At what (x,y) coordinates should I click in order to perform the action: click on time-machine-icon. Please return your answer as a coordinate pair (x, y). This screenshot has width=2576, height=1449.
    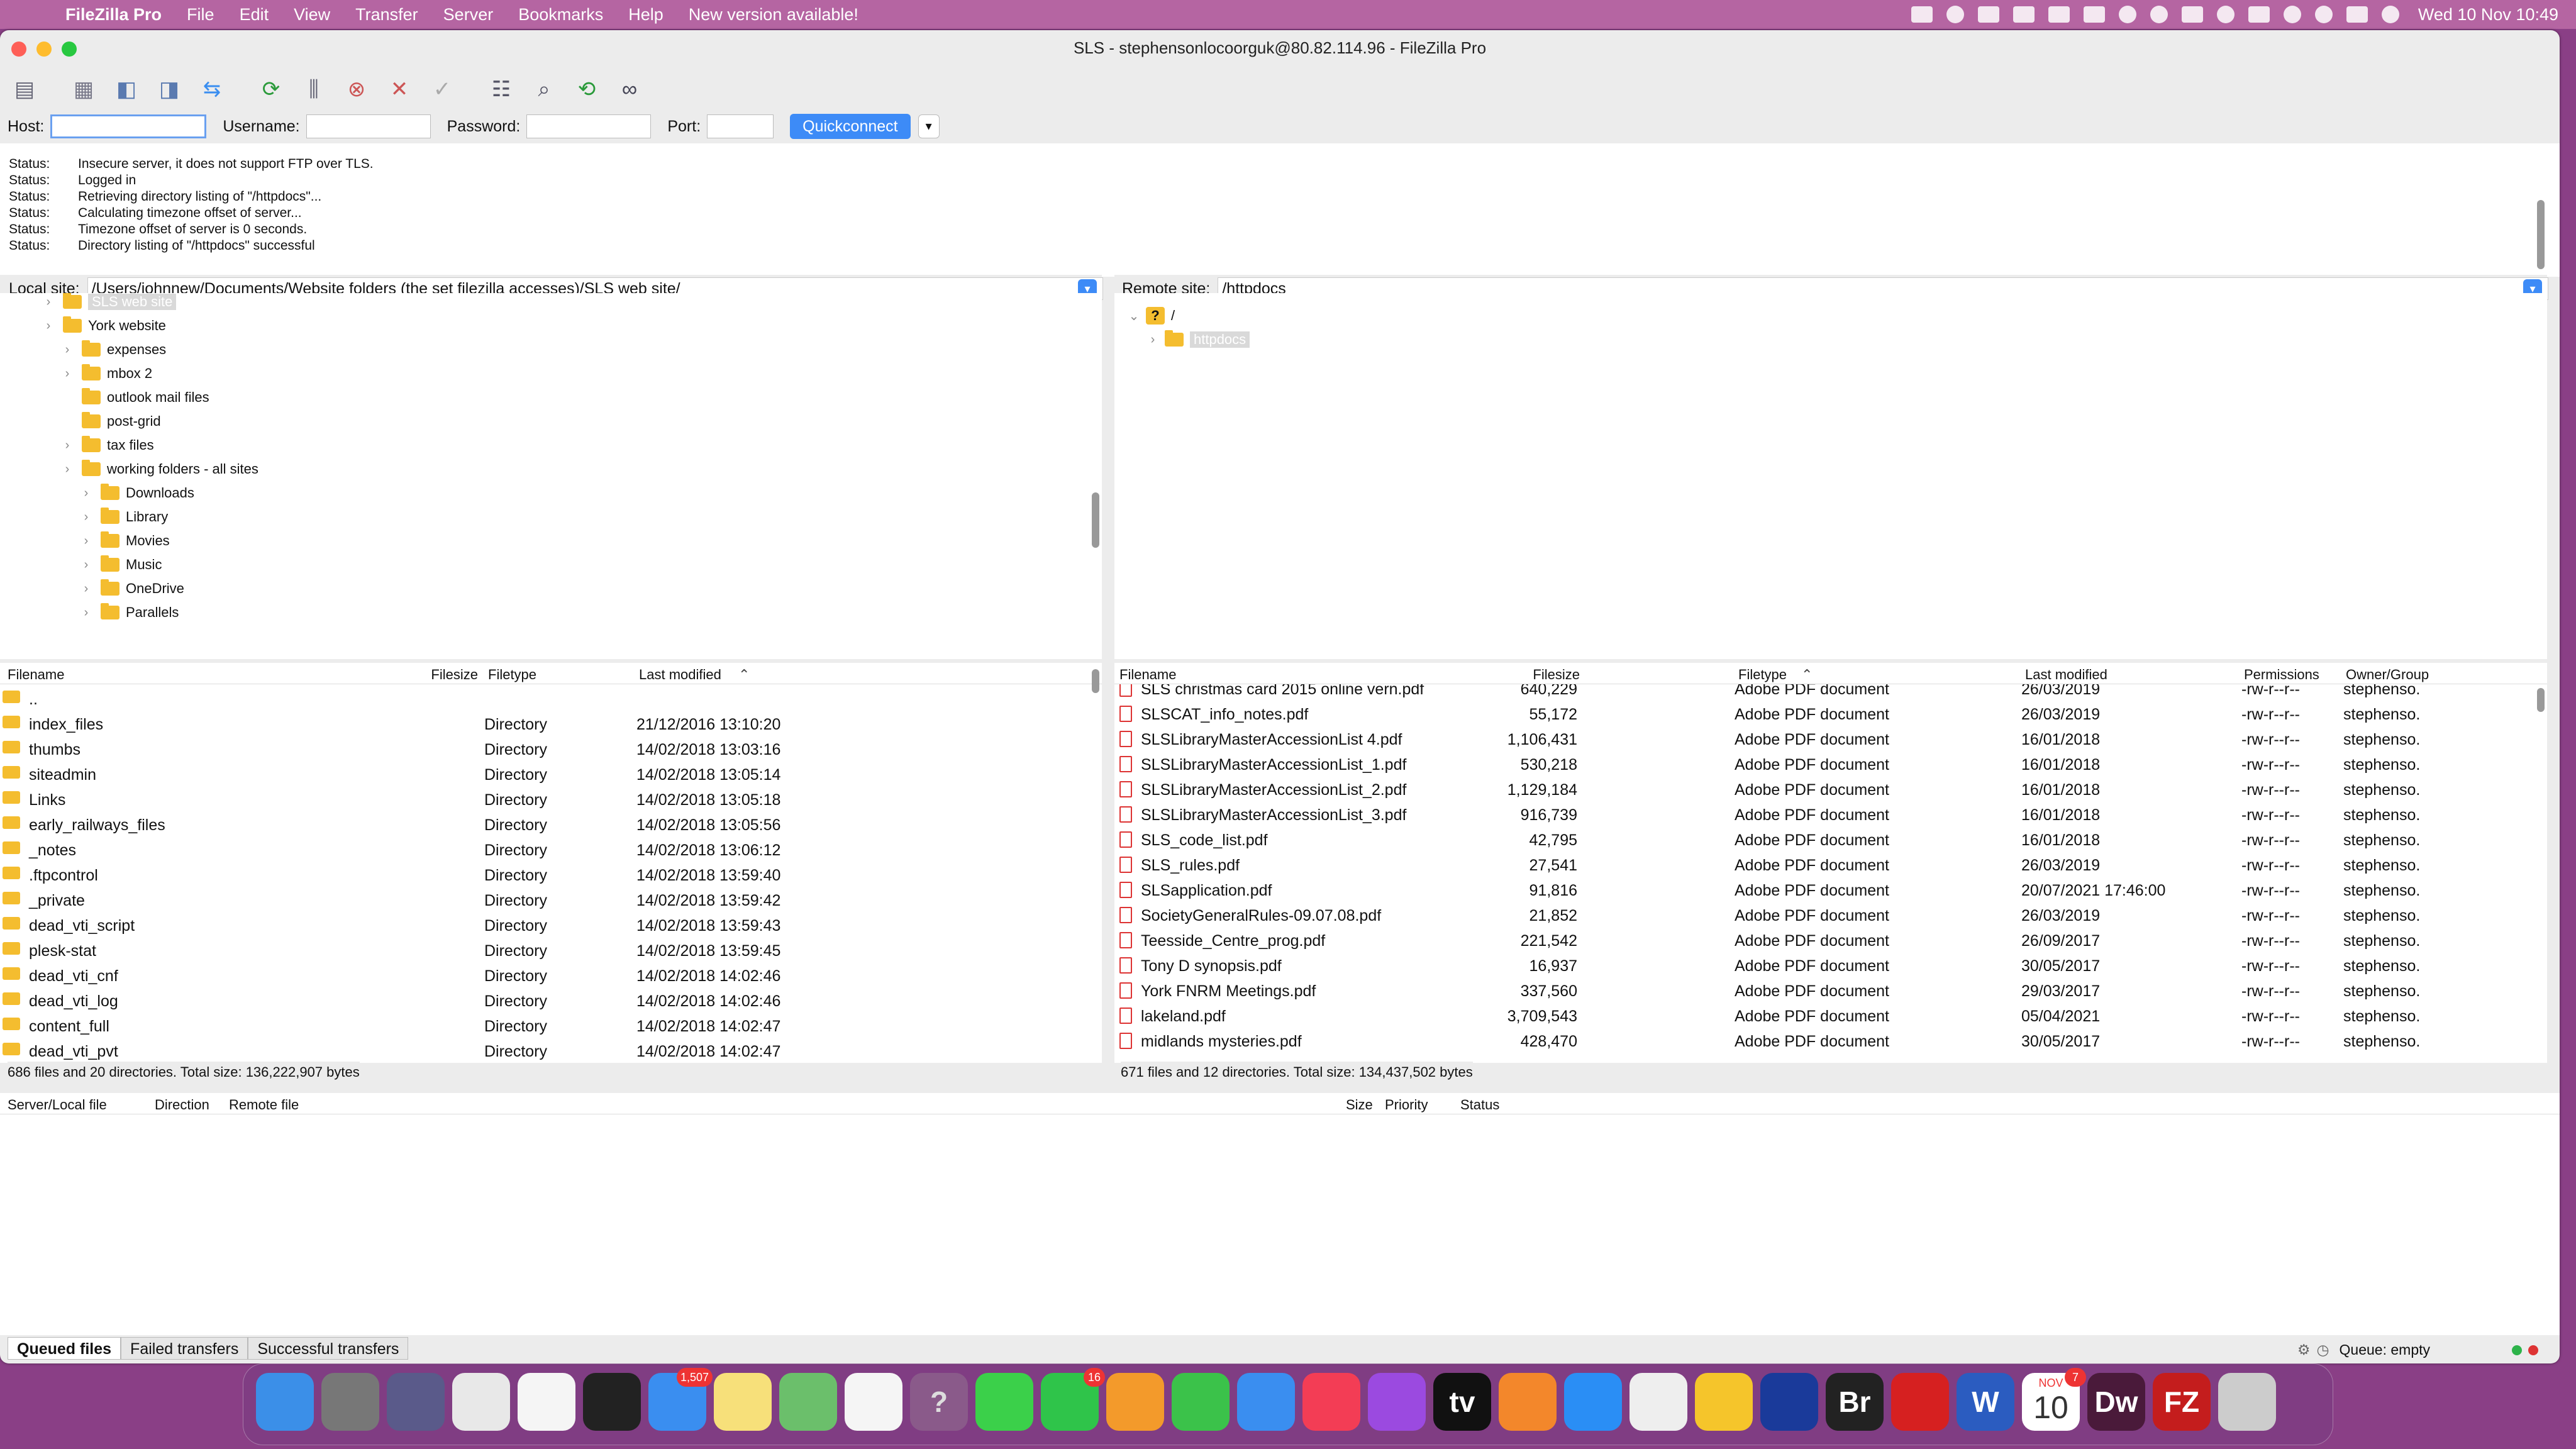
    Looking at the image, I should click on (2292, 14).